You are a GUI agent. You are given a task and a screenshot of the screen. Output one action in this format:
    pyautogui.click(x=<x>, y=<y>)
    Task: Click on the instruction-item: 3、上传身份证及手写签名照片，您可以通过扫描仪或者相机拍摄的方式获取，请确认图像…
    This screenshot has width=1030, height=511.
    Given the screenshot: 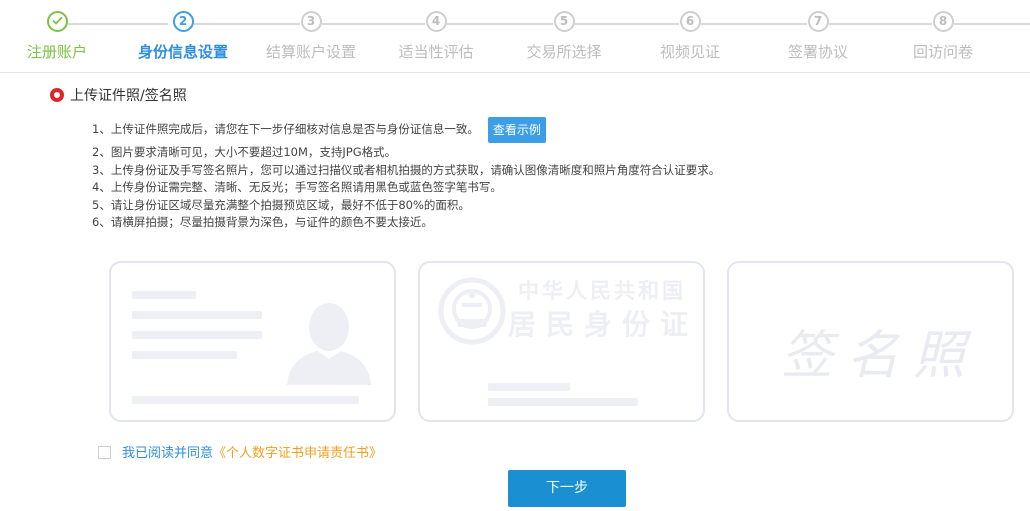 What is the action you would take?
    pyautogui.click(x=406, y=169)
    